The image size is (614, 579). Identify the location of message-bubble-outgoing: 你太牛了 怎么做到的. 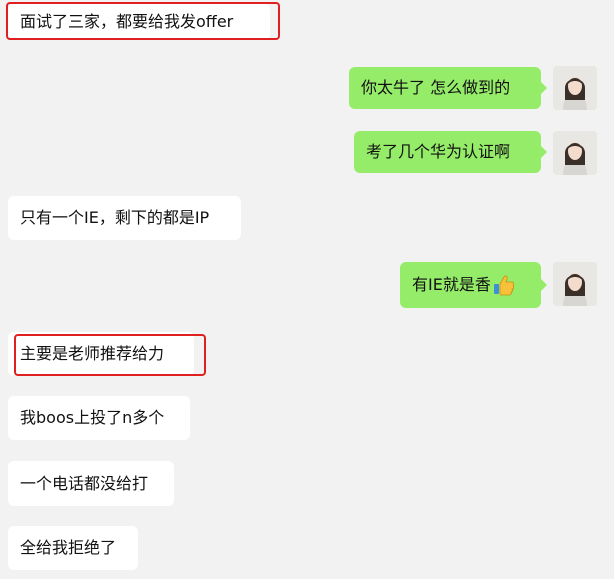
(448, 88).